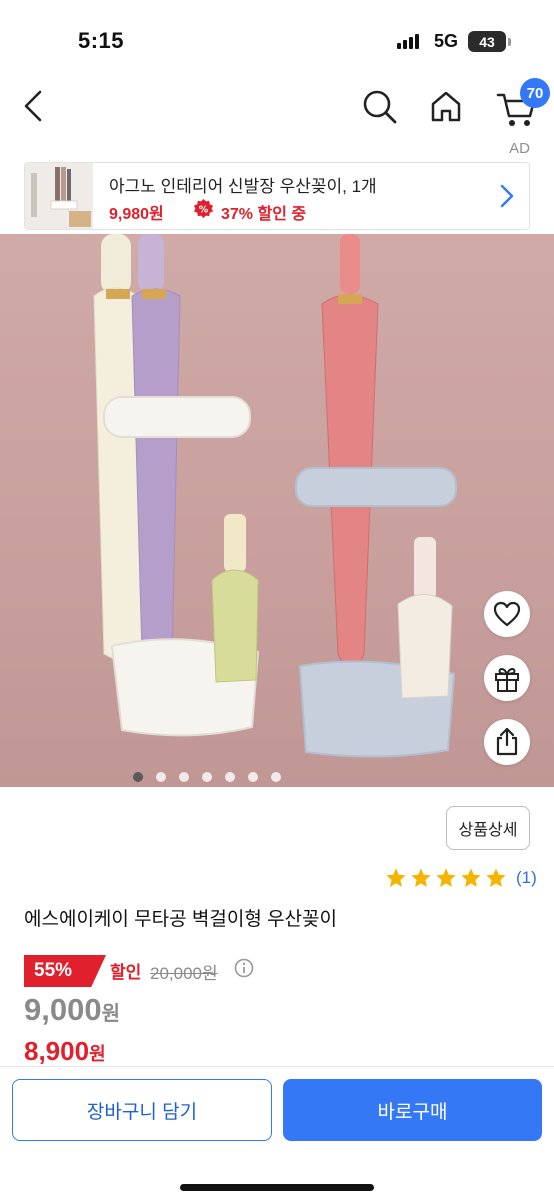 The image size is (554, 1200). What do you see at coordinates (244, 968) in the screenshot?
I see `info-icon` at bounding box center [244, 968].